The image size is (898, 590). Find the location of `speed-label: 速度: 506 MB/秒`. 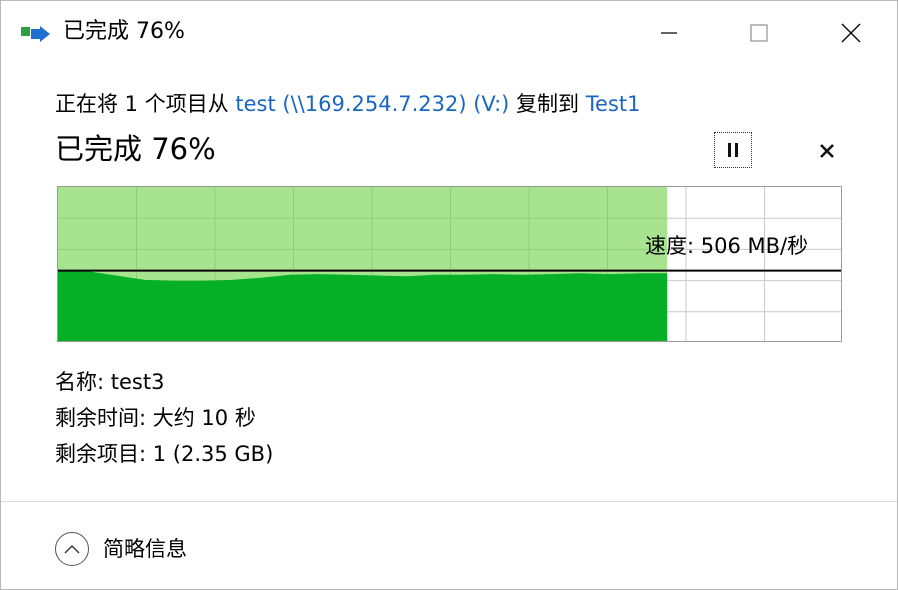

speed-label: 速度: 506 MB/秒 is located at coordinates (727, 246).